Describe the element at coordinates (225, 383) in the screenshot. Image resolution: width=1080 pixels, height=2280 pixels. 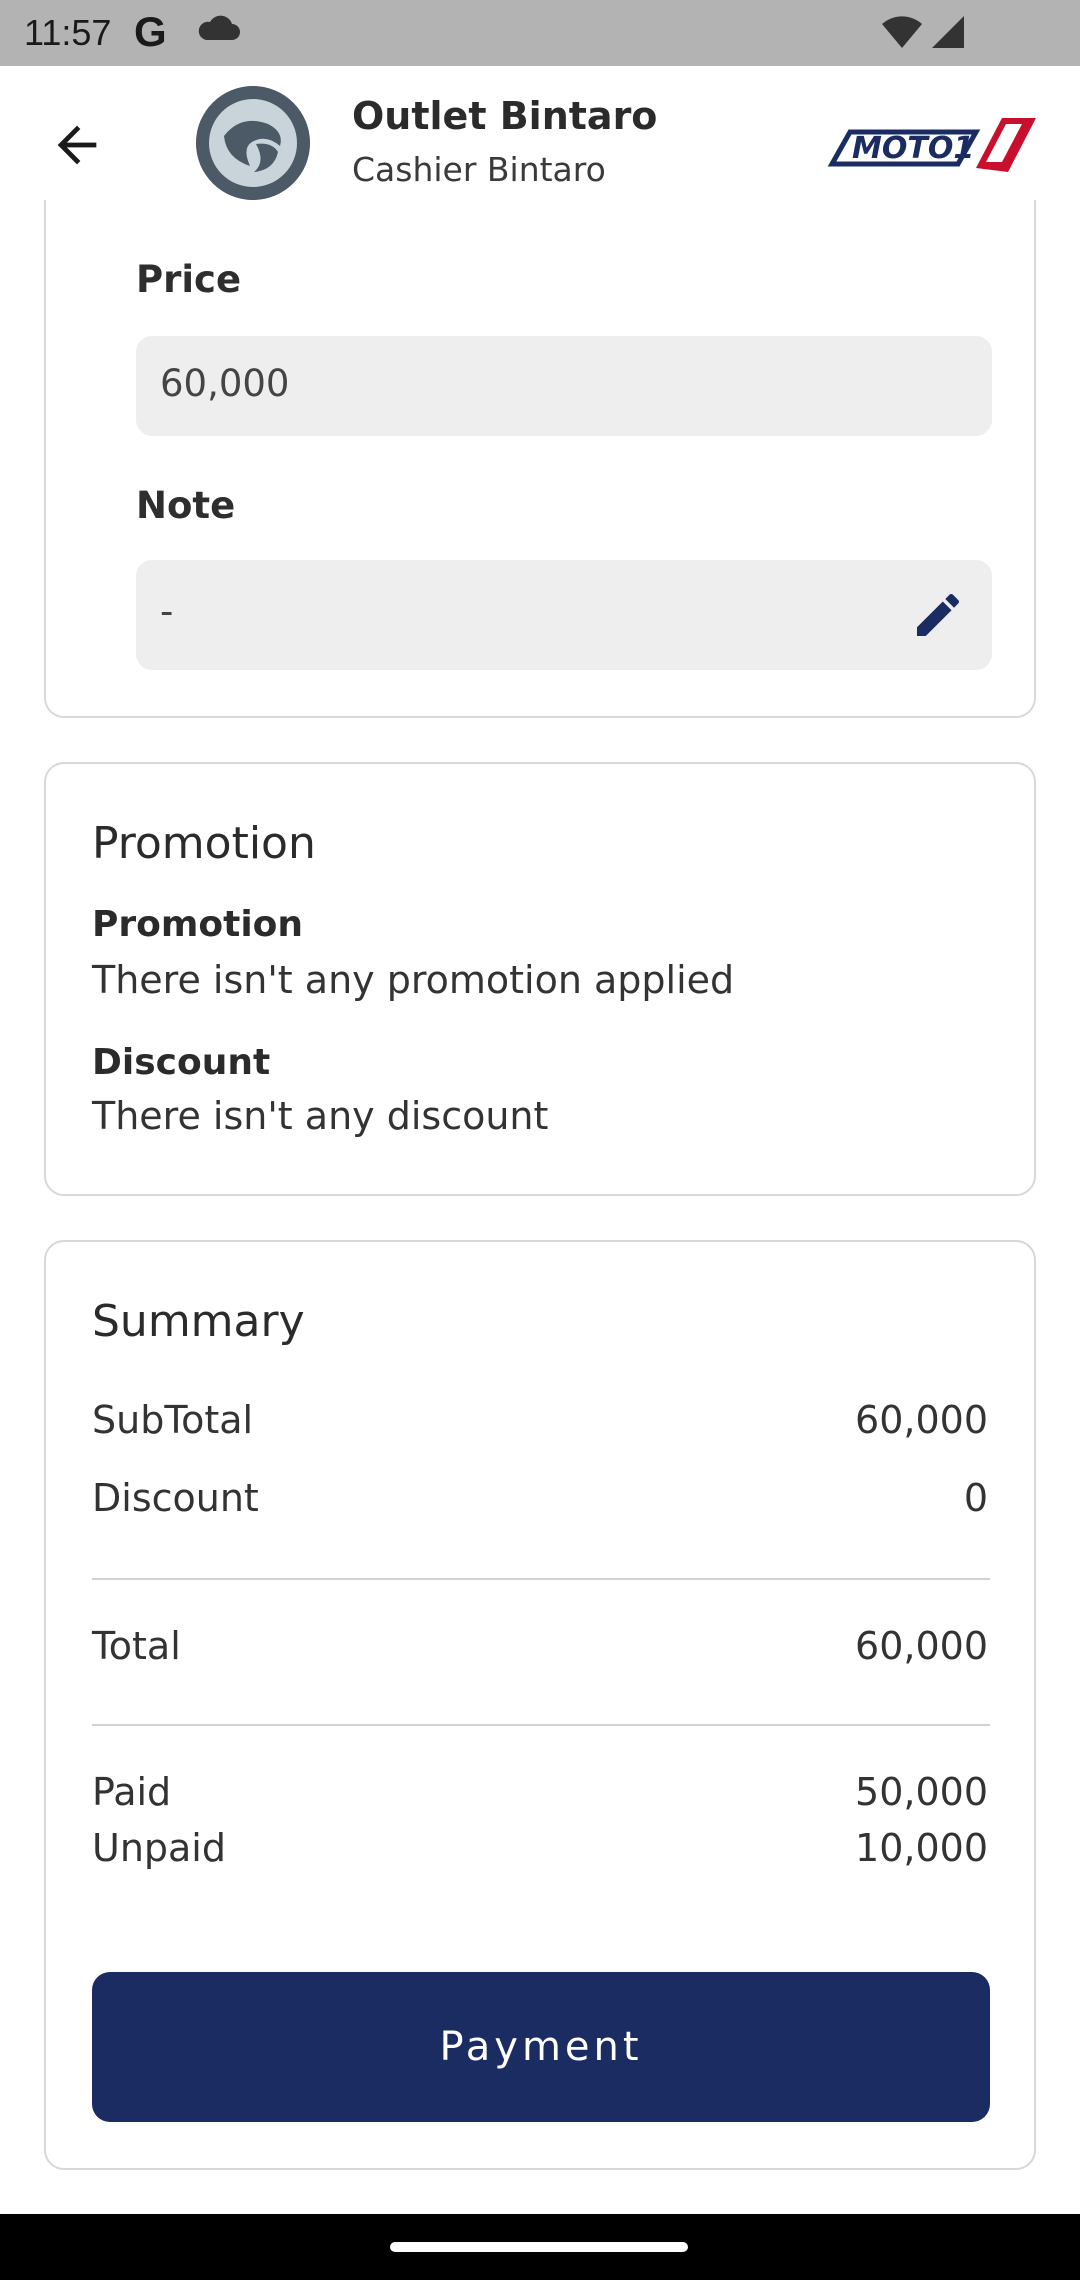
I see `price-value: 60,000` at that location.